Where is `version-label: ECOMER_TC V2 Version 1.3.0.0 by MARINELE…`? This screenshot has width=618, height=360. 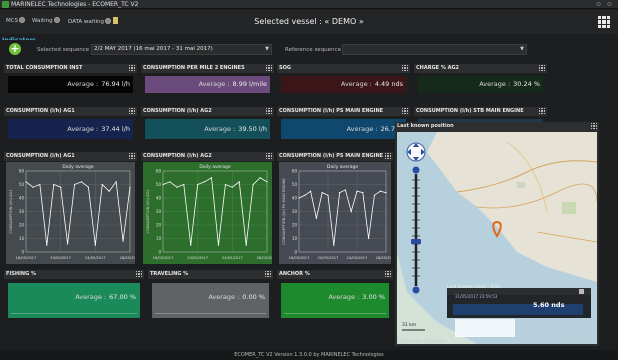 version-label: ECOMER_TC V2 Version 1.3.0.0 by MARINELE… is located at coordinates (309, 355).